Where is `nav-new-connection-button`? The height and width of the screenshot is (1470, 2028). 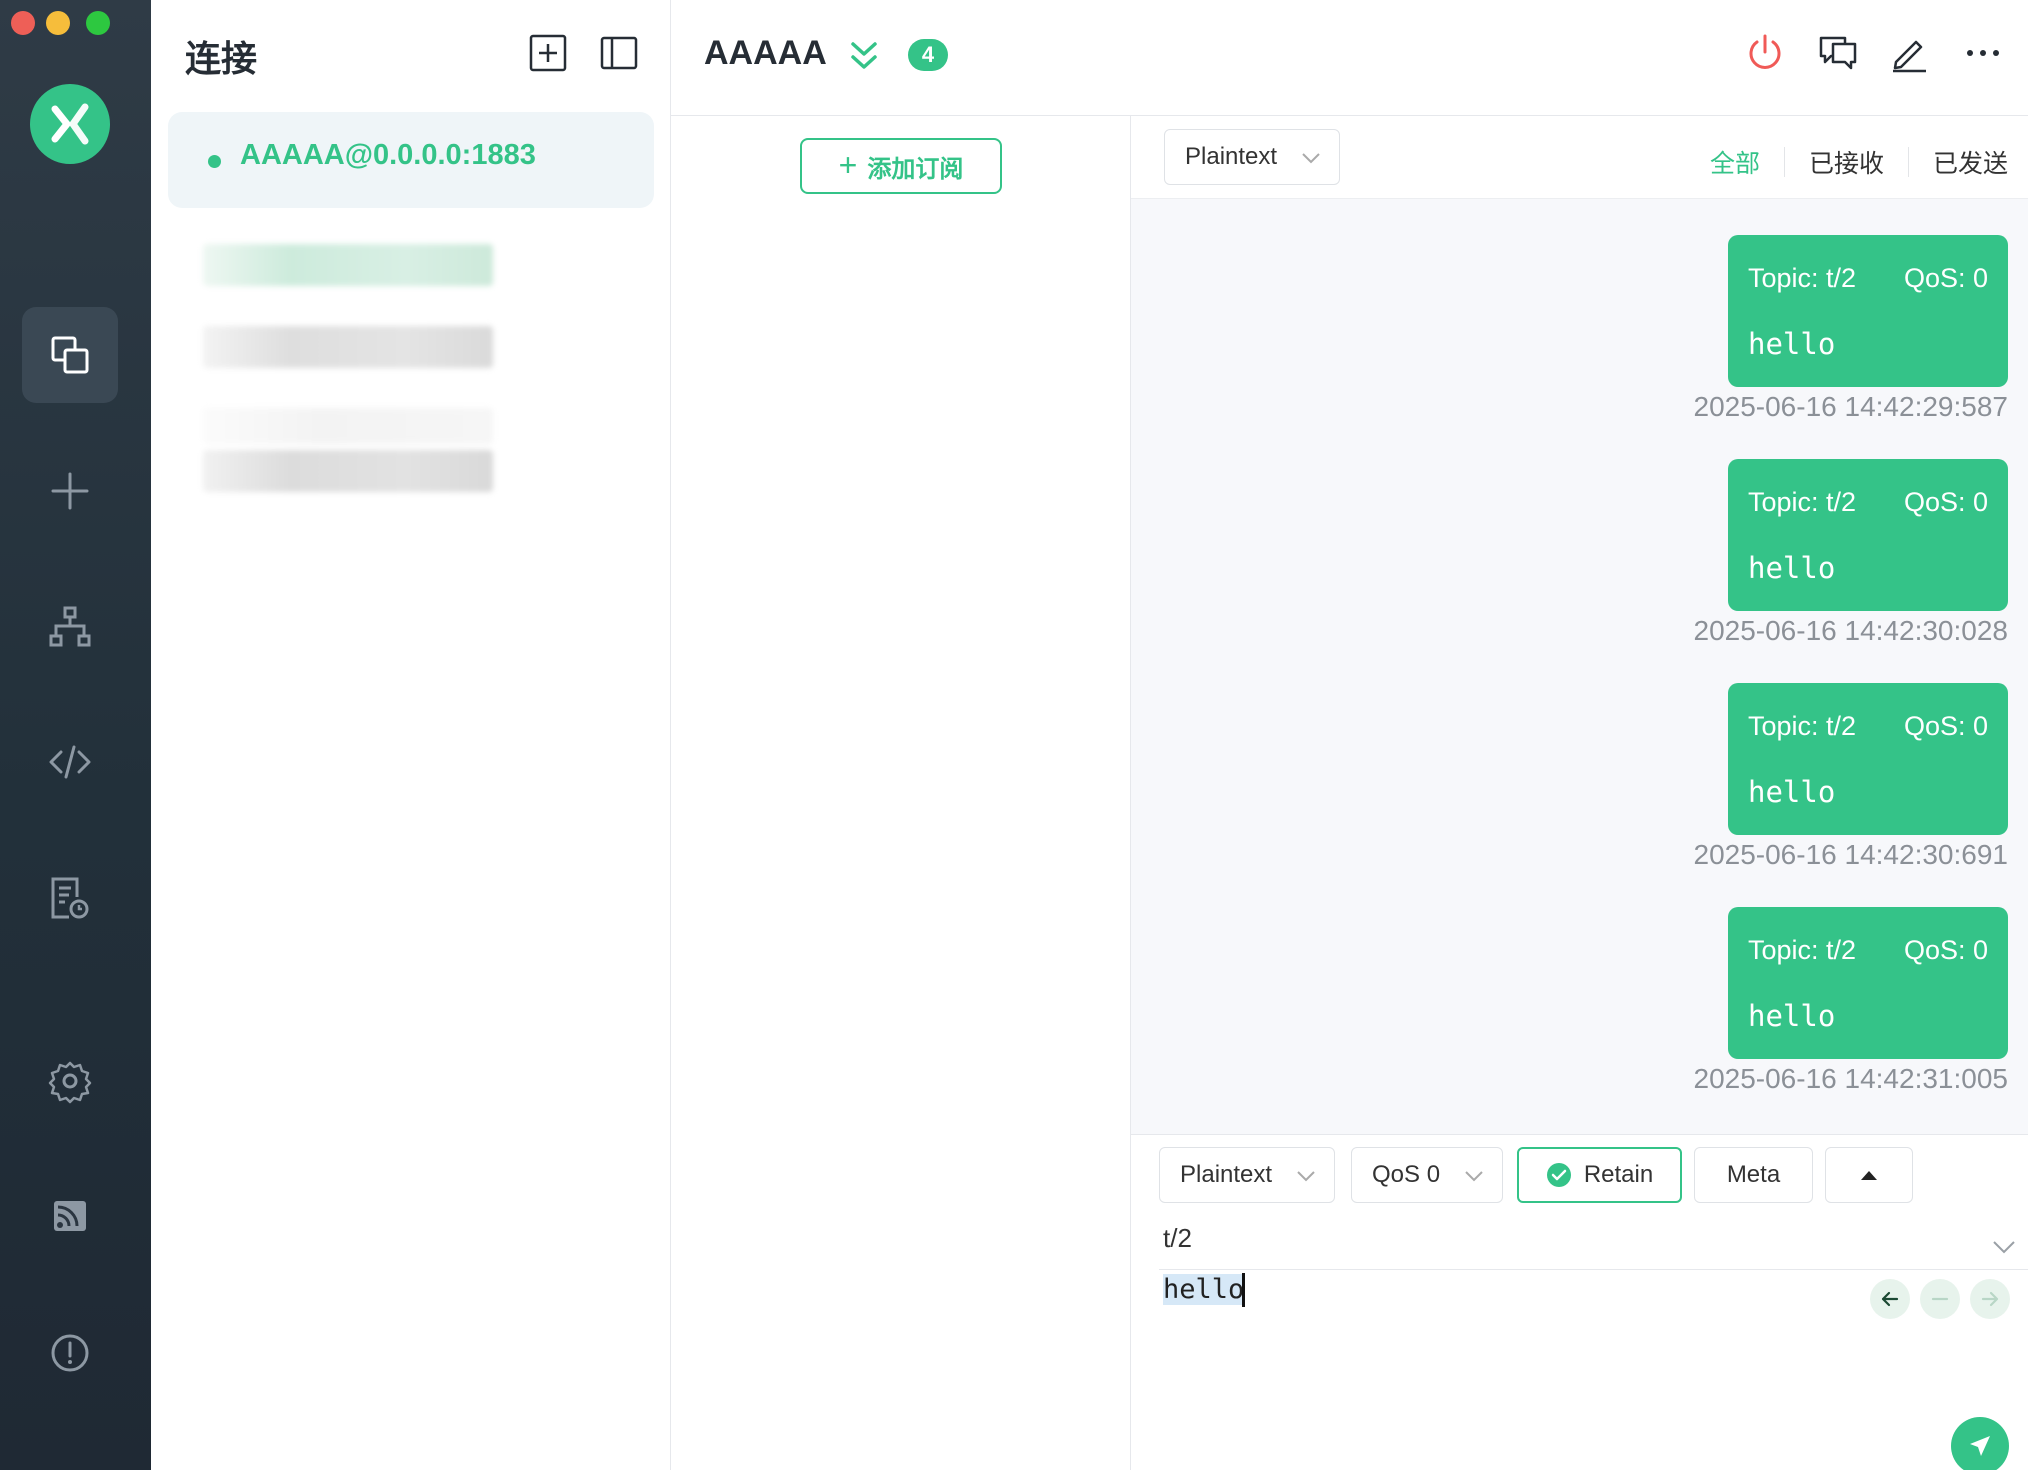 nav-new-connection-button is located at coordinates (70, 491).